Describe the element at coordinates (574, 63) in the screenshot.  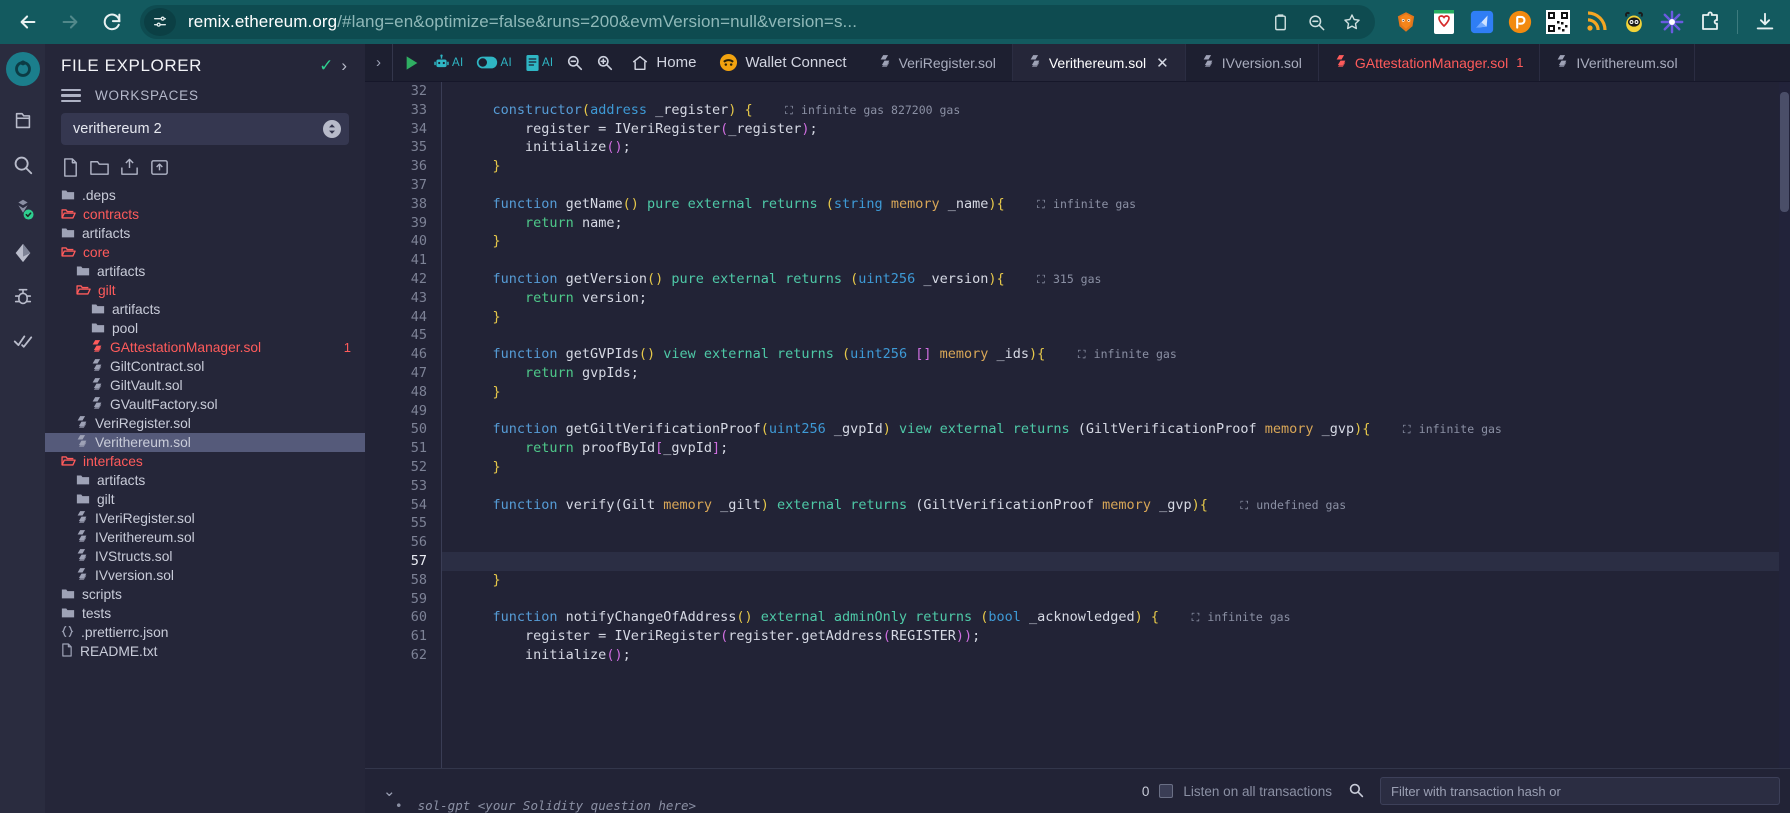
I see `zoom-out-button` at that location.